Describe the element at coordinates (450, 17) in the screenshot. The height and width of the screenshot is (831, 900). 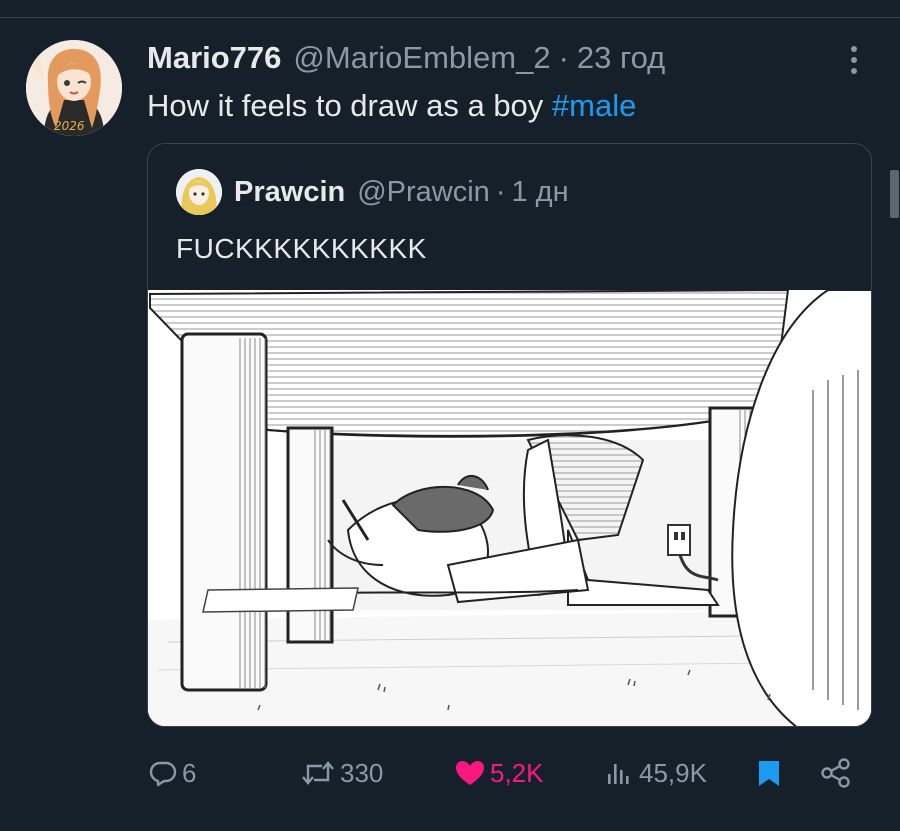
I see `divider` at that location.